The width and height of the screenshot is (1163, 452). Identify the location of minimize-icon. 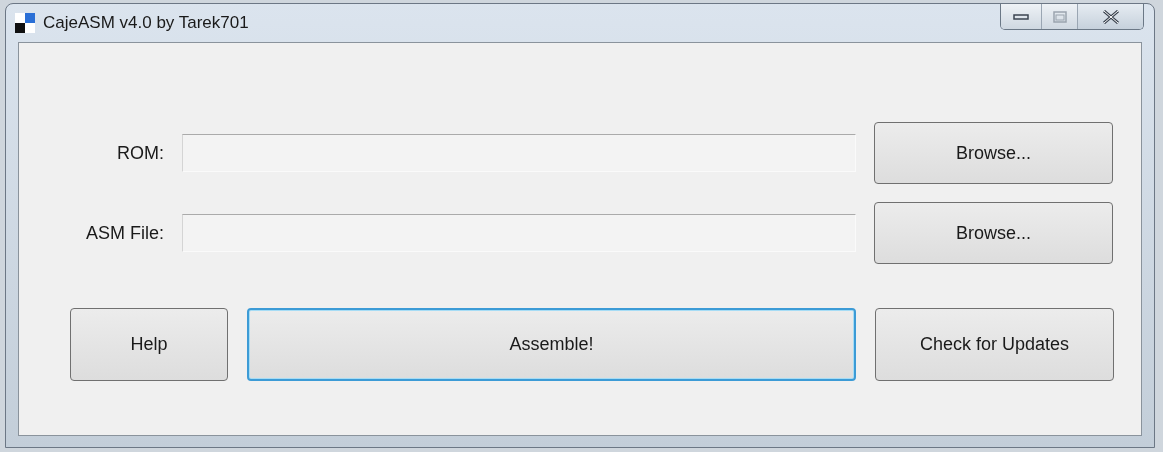
(1021, 16).